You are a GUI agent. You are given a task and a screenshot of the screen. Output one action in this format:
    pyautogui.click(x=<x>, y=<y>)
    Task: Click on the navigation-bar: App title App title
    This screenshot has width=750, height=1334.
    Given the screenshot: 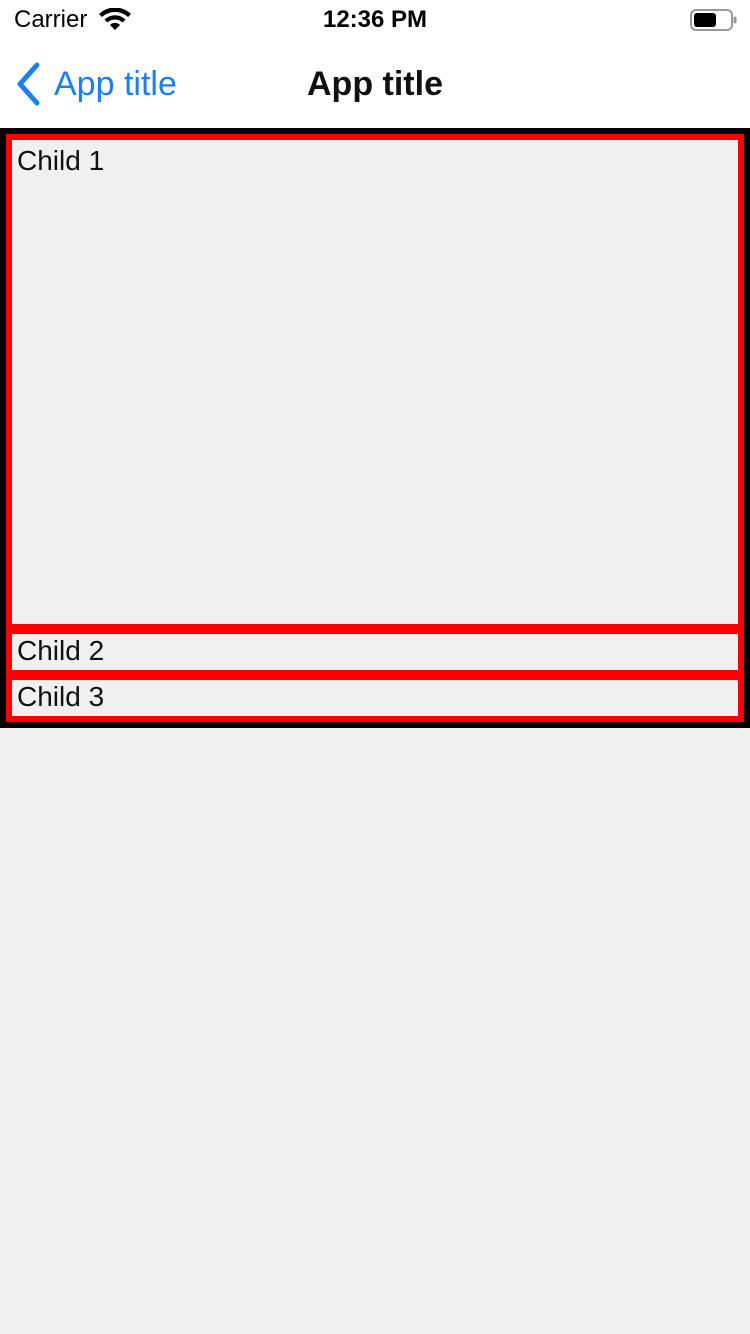 What is the action you would take?
    pyautogui.click(x=375, y=84)
    